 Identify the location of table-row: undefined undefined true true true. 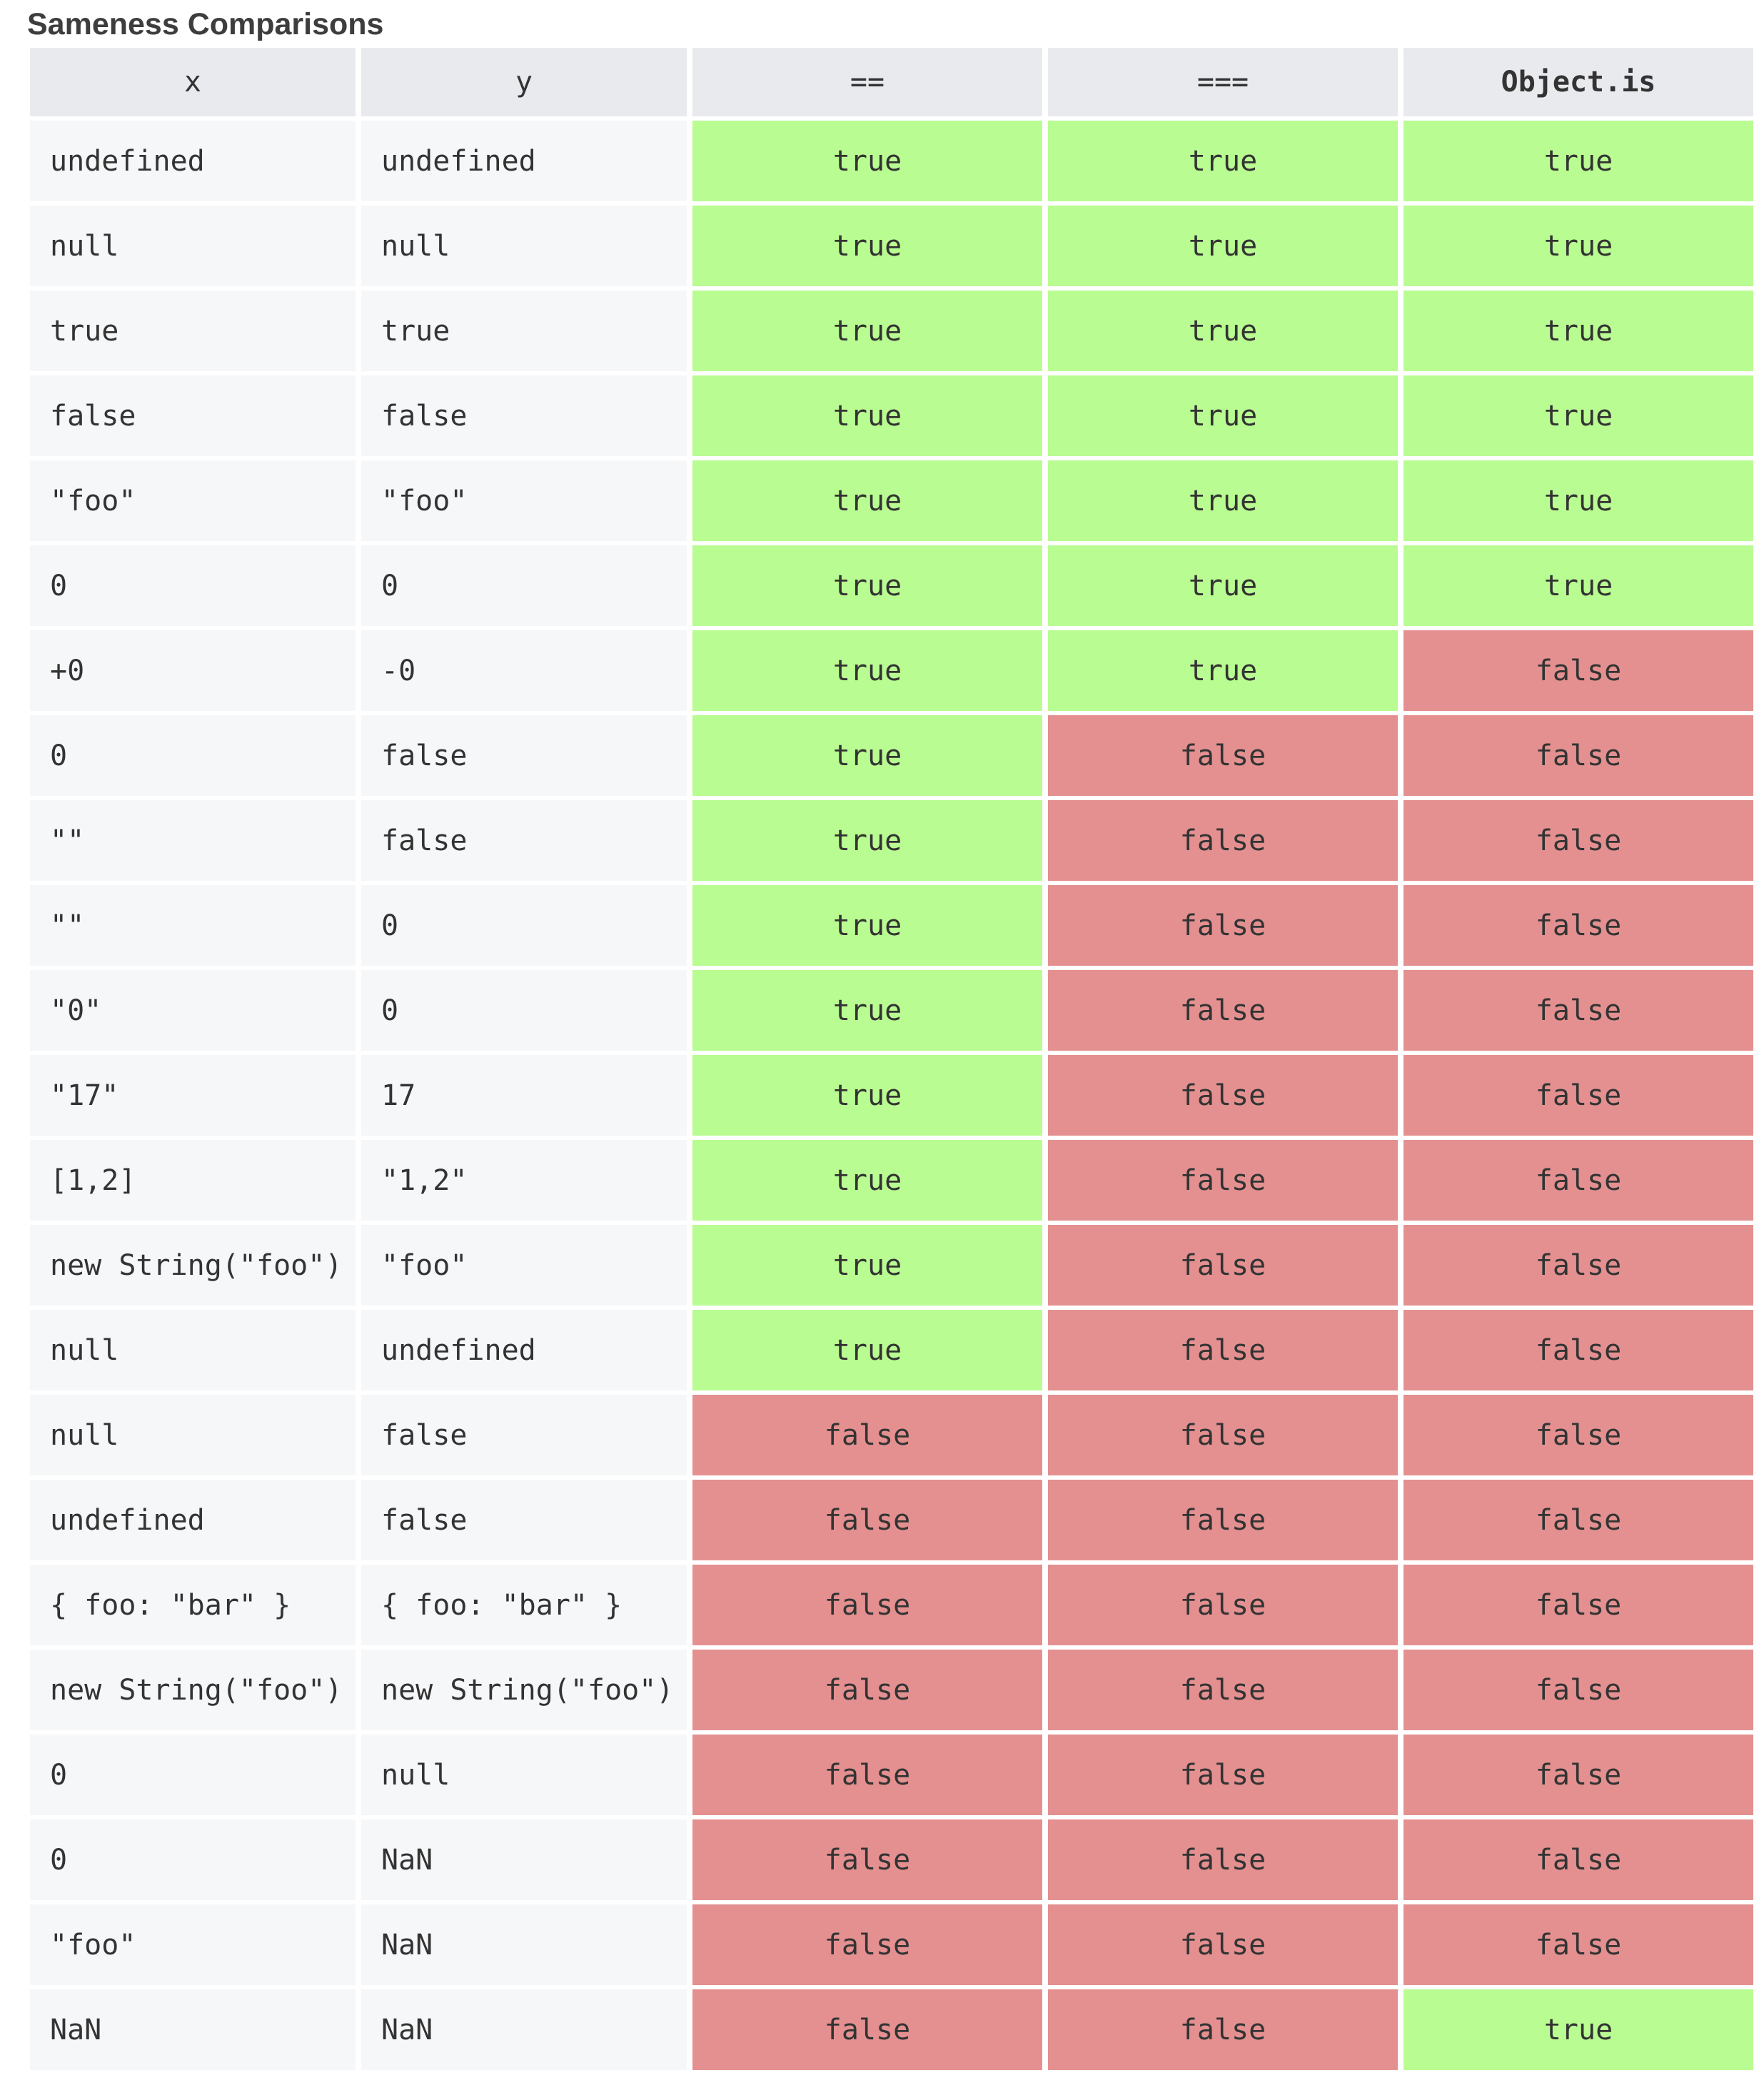
(891, 161).